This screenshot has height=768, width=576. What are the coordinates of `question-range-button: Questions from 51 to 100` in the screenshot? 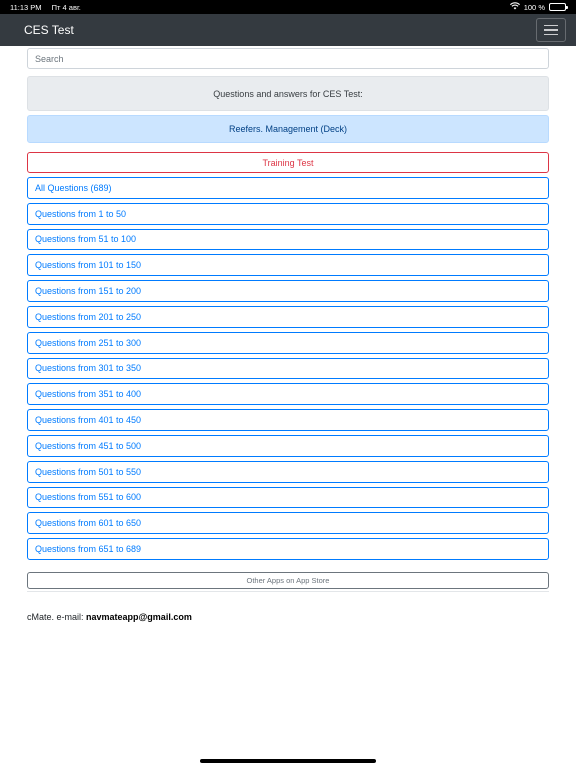 It's located at (288, 239).